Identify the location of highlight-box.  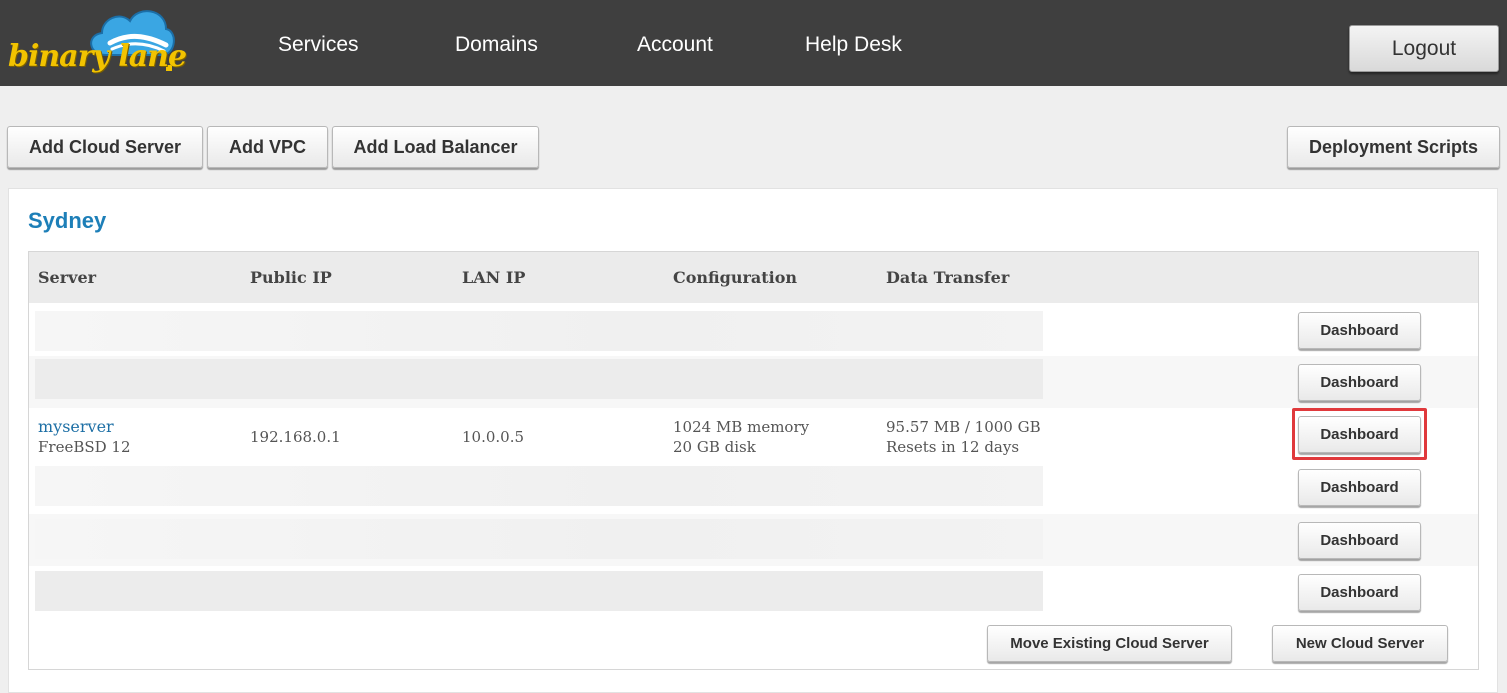
(1359, 434).